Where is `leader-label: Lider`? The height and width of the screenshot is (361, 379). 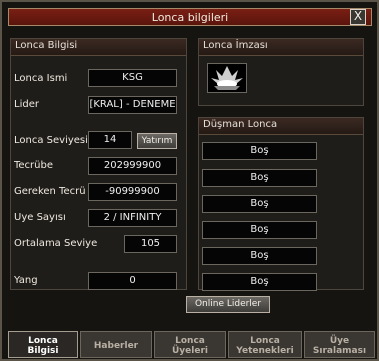 leader-label: Lider is located at coordinates (26, 104).